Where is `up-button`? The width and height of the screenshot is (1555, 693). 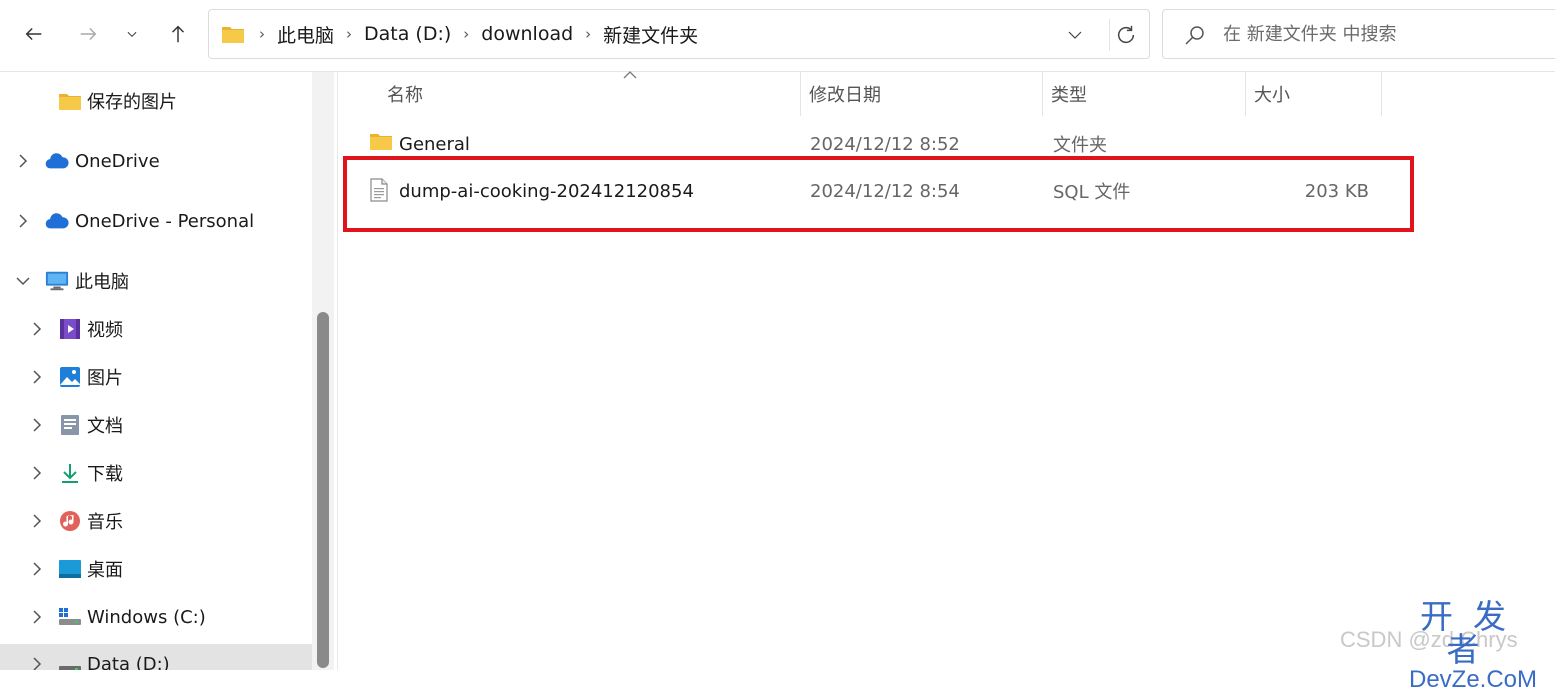
up-button is located at coordinates (178, 34).